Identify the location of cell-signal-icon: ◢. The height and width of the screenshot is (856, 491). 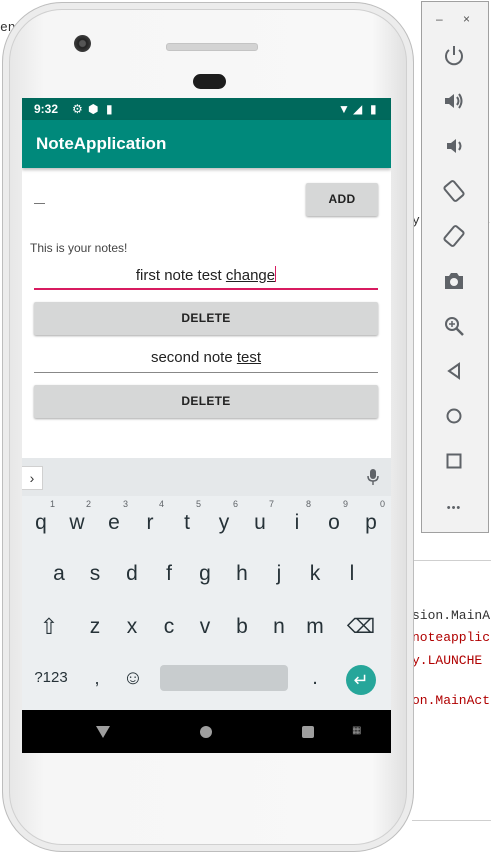
(358, 109).